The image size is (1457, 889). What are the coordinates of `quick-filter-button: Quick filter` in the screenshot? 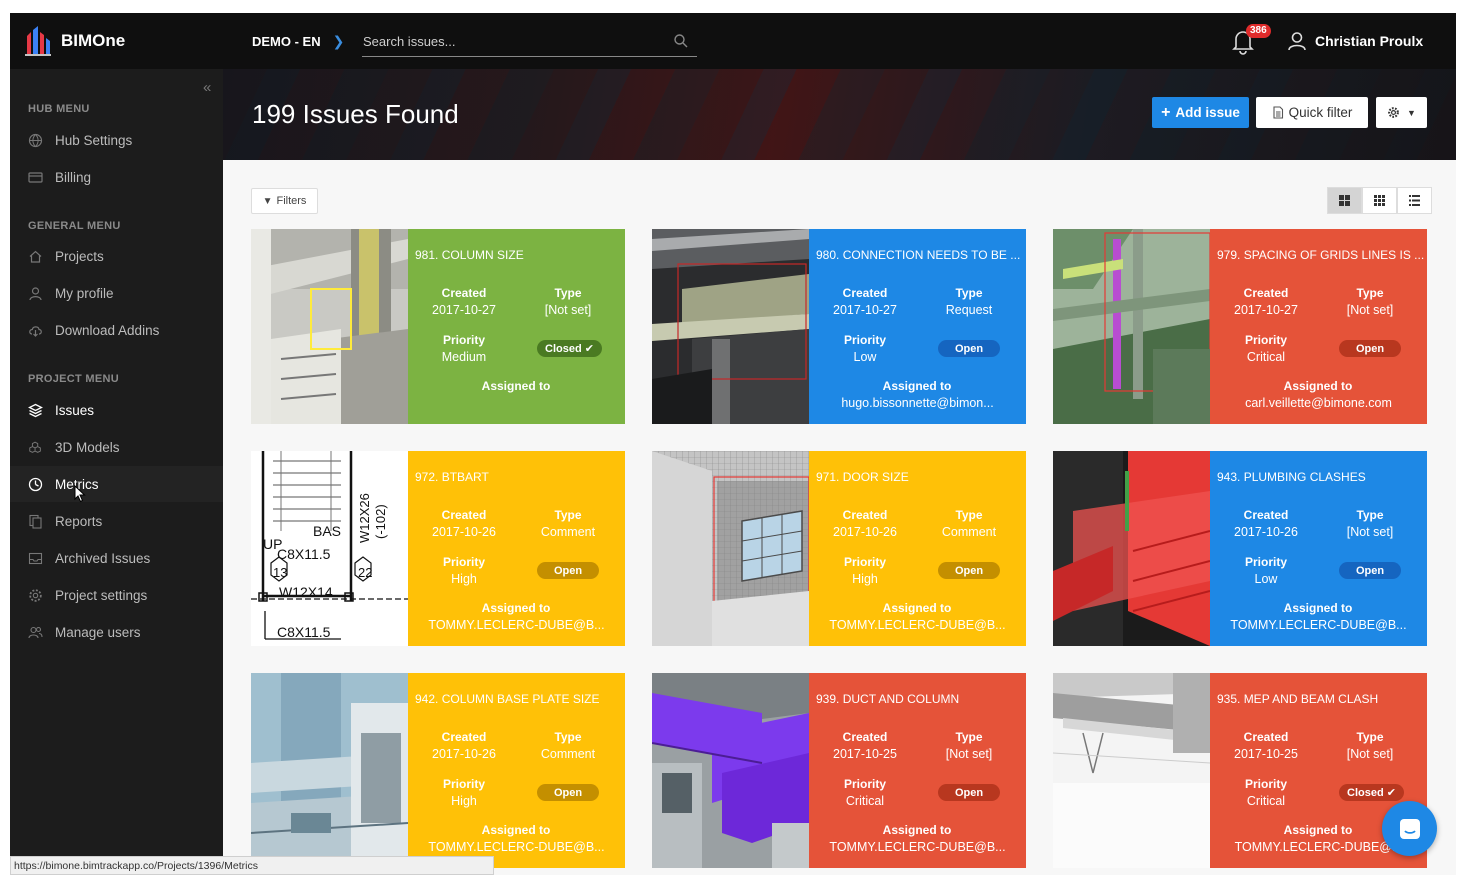 It's located at (1312, 112).